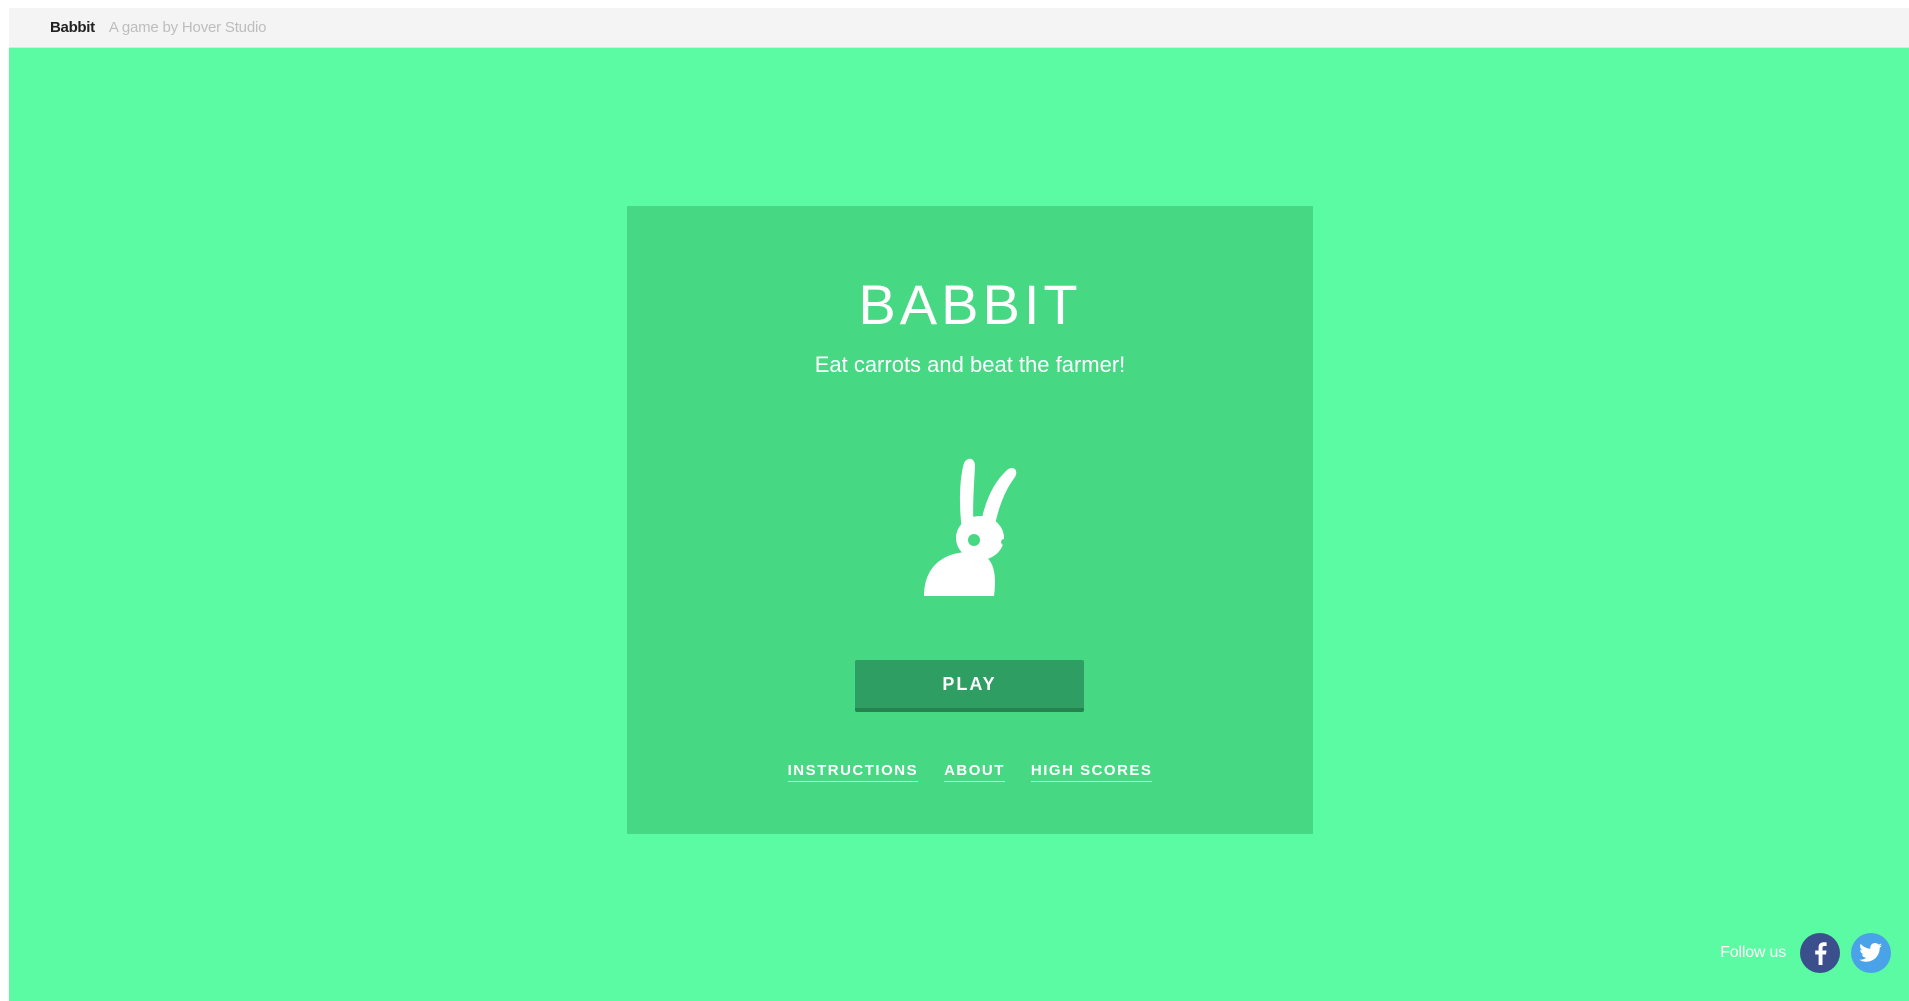 The width and height of the screenshot is (1909, 1001). I want to click on tagline: A game by Hover Studio, so click(187, 27).